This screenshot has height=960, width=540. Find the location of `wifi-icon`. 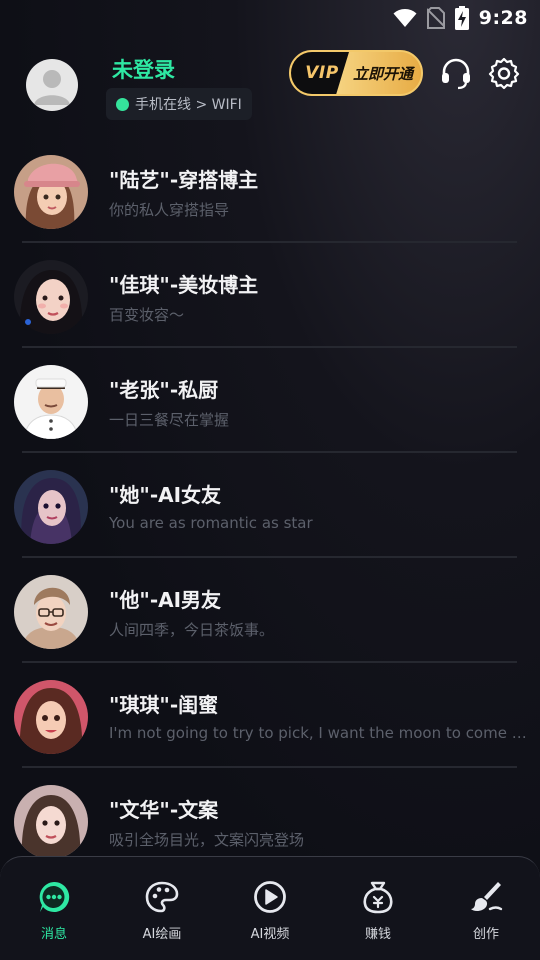

wifi-icon is located at coordinates (405, 18).